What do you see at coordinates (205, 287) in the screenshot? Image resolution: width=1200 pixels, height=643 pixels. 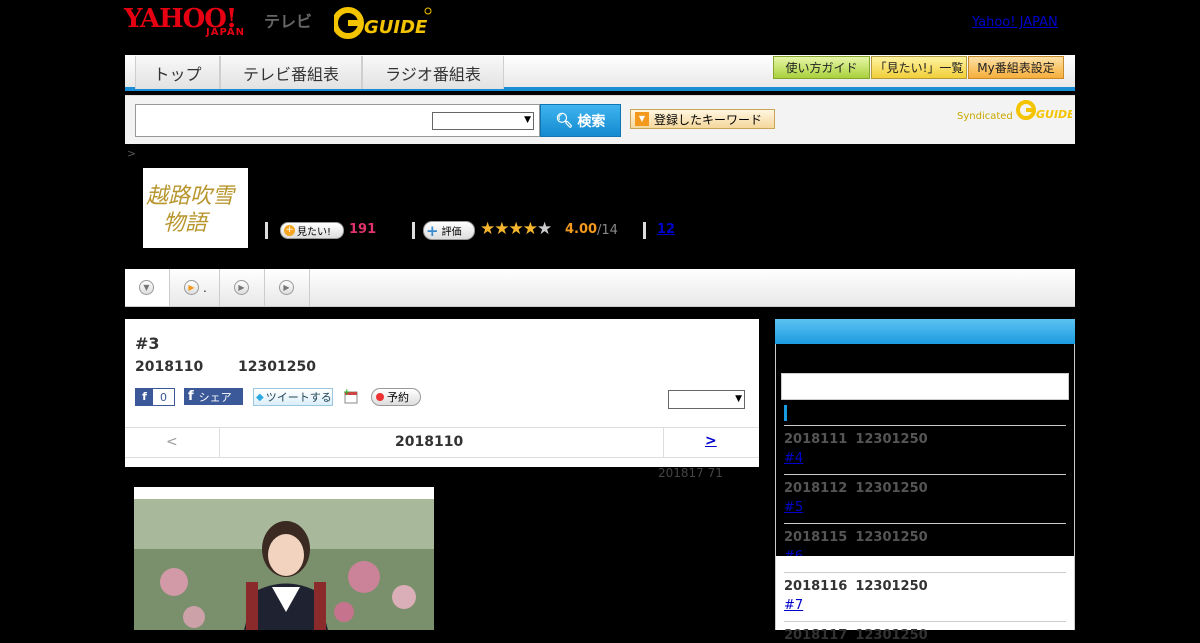 I see `subtab-1-label: .` at bounding box center [205, 287].